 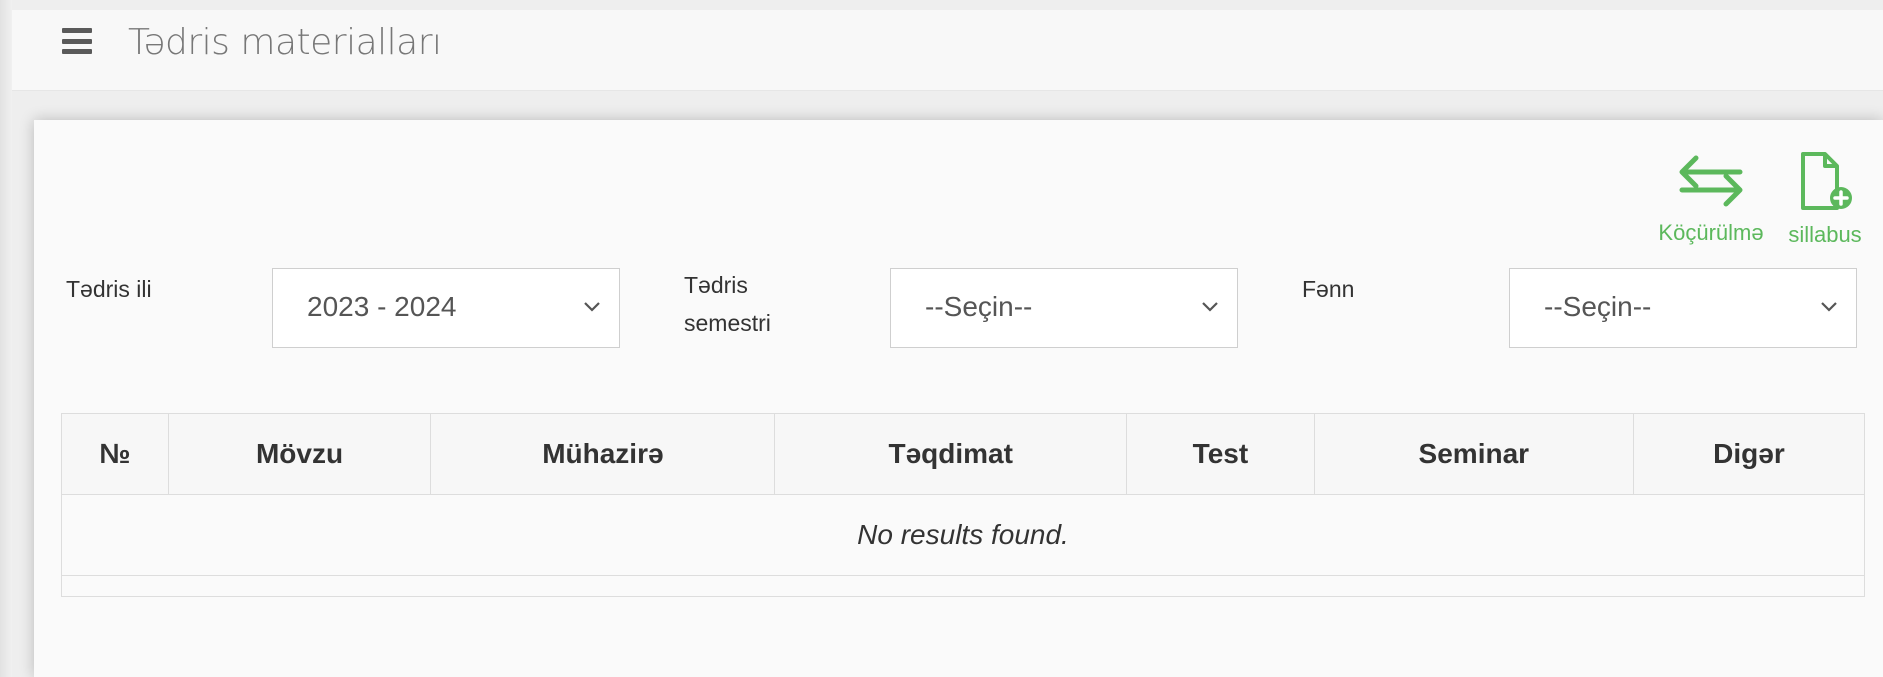 What do you see at coordinates (727, 304) in the screenshot?
I see `semester-label: Tədris semestri` at bounding box center [727, 304].